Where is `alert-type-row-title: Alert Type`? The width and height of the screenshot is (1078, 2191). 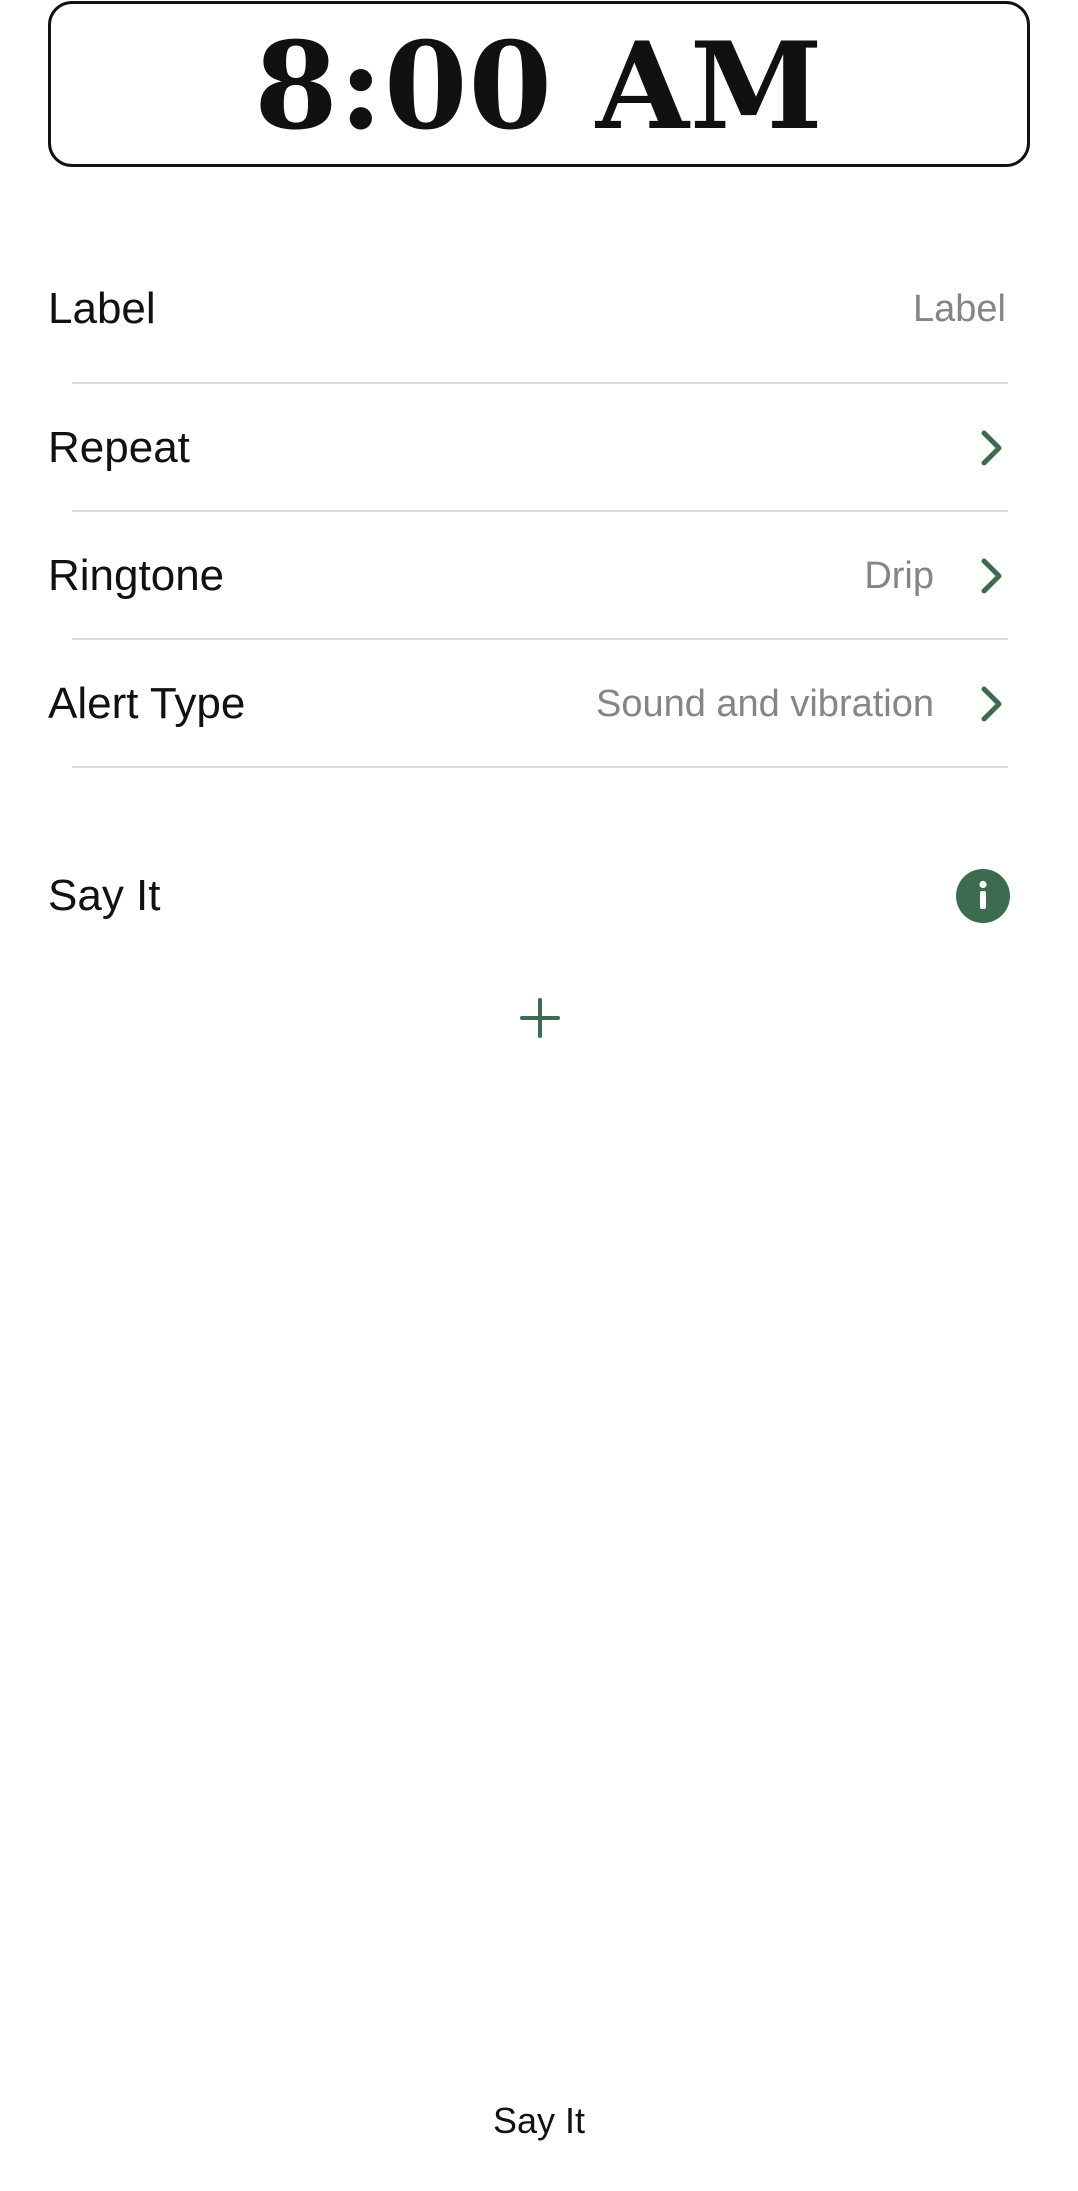
alert-type-row-title: Alert Type is located at coordinates (147, 703).